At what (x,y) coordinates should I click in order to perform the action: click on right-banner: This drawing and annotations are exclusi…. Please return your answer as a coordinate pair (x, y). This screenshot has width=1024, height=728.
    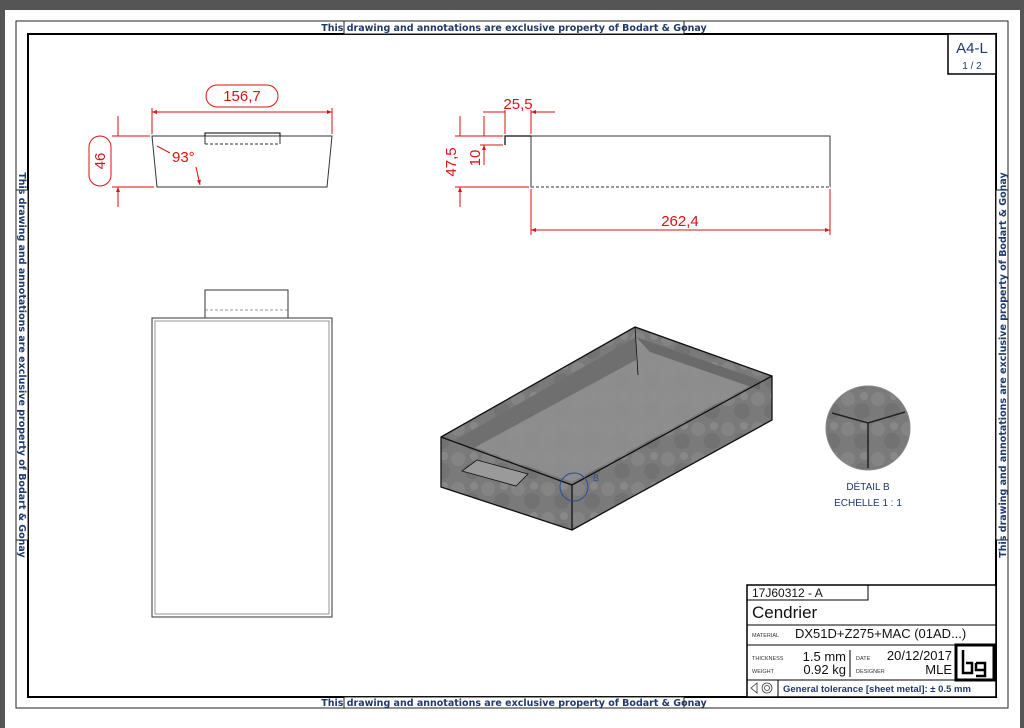
    Looking at the image, I should click on (1002, 365).